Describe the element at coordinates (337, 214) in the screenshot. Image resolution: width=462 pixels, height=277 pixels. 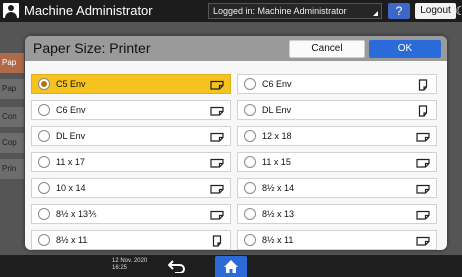
I see `paper-size-option: 8½ x 13` at that location.